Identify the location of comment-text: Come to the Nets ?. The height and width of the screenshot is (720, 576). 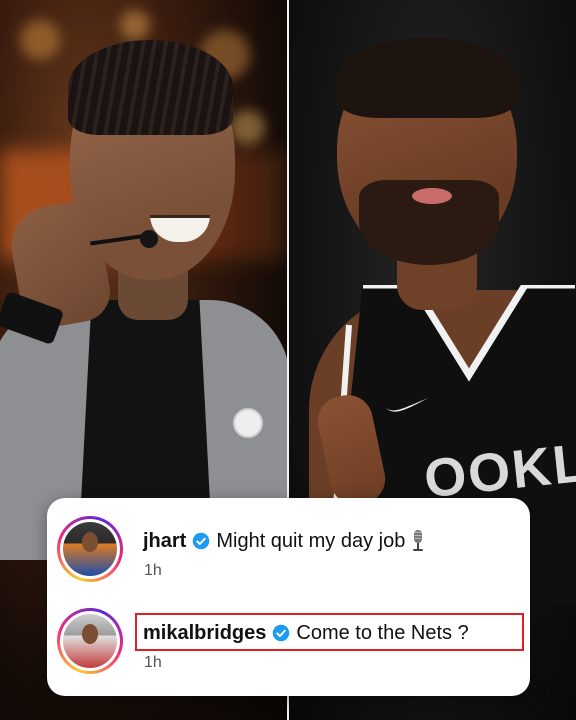
(382, 632).